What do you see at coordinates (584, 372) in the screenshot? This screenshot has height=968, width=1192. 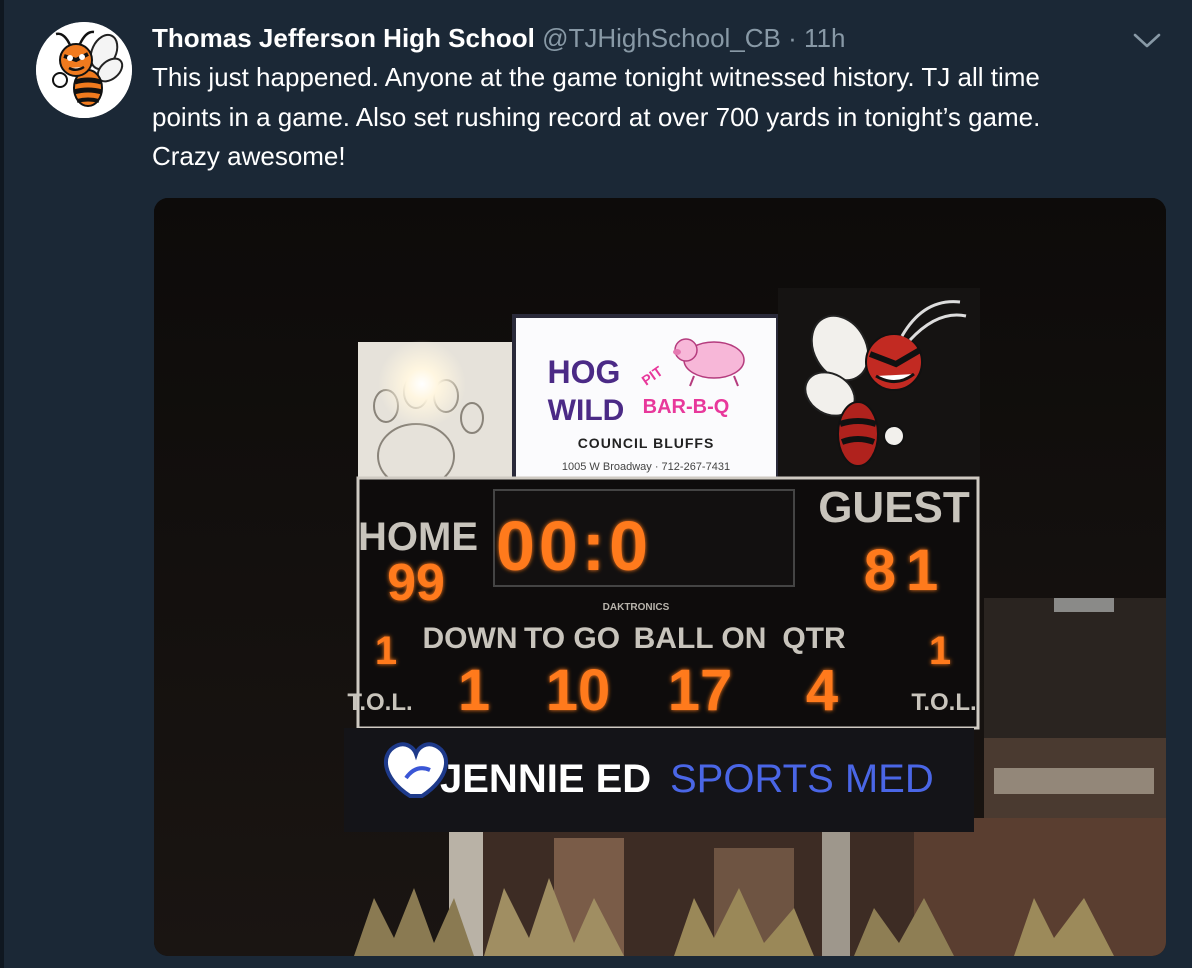 I see `sign-hog: HOG` at bounding box center [584, 372].